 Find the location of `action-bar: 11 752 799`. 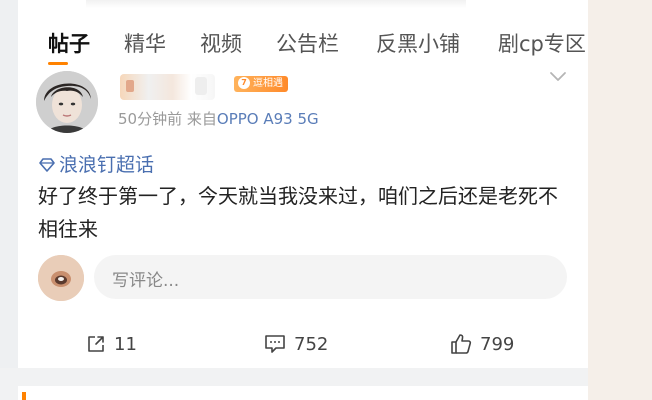

action-bar: 11 752 799 is located at coordinates (303, 344).